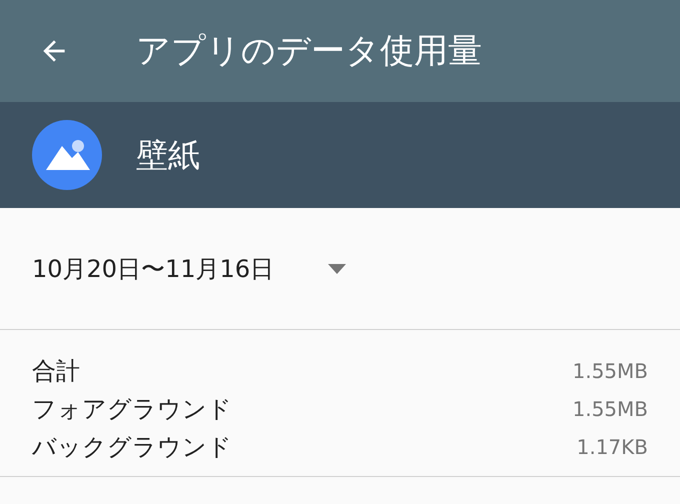 This screenshot has width=680, height=504. What do you see at coordinates (612, 447) in the screenshot?
I see `usage-value: 1.17KB` at bounding box center [612, 447].